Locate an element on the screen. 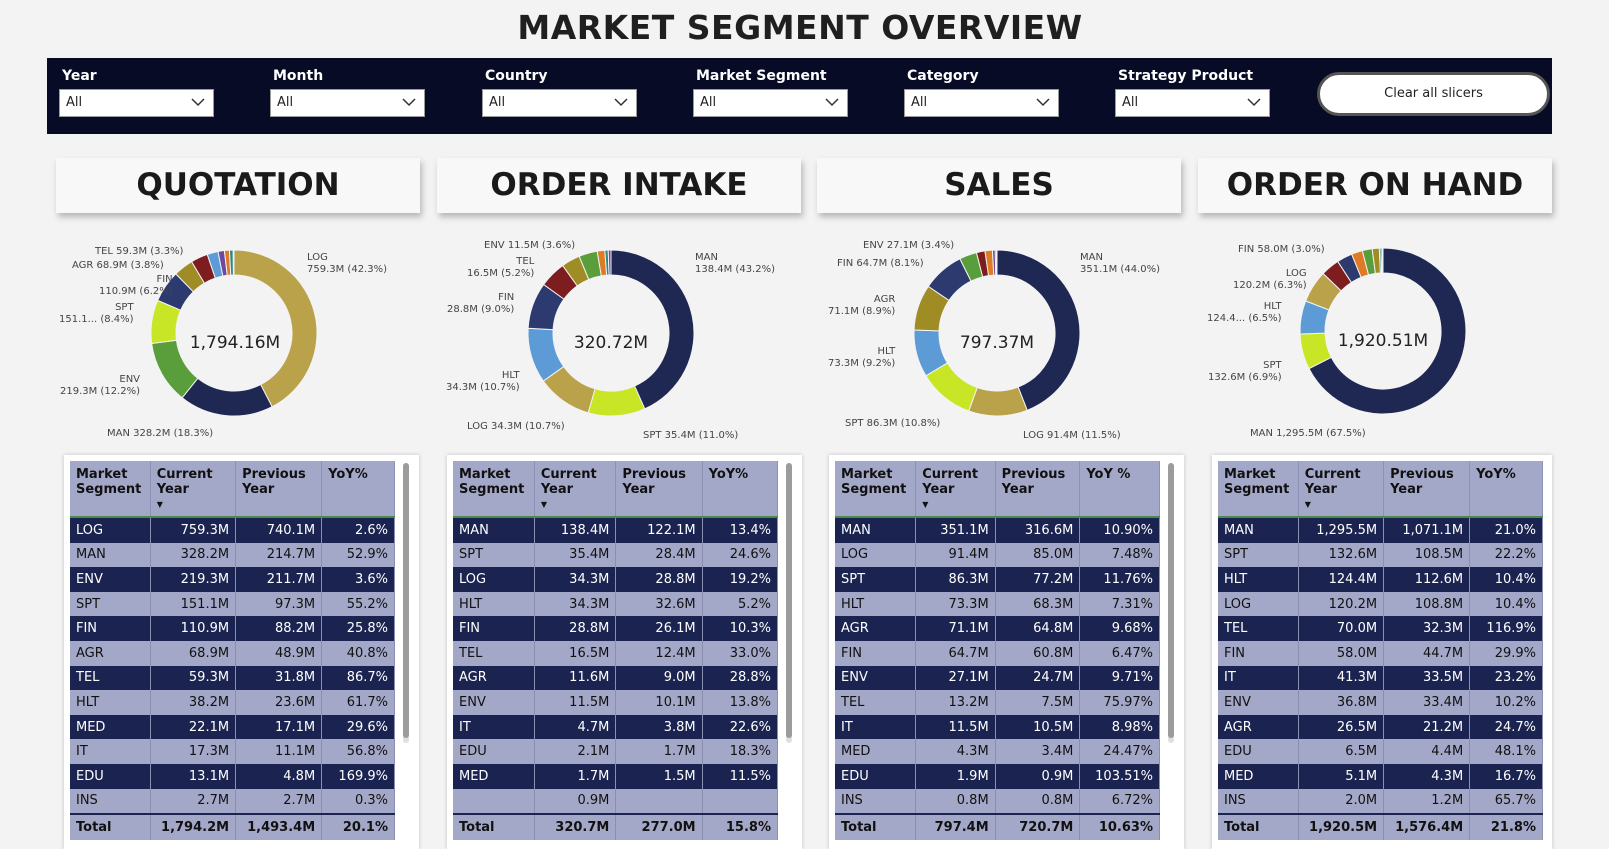  table-row: MAN 1,295.5M 1,071.1M 21.0% is located at coordinates (1380, 530).